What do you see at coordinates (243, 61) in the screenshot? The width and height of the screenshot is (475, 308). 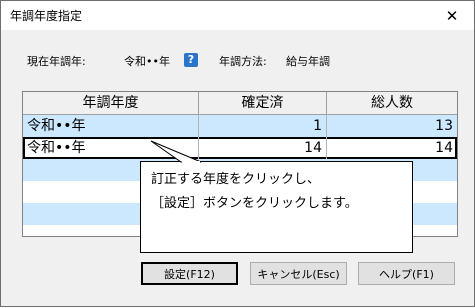 I see `method-label: 年調方法:` at bounding box center [243, 61].